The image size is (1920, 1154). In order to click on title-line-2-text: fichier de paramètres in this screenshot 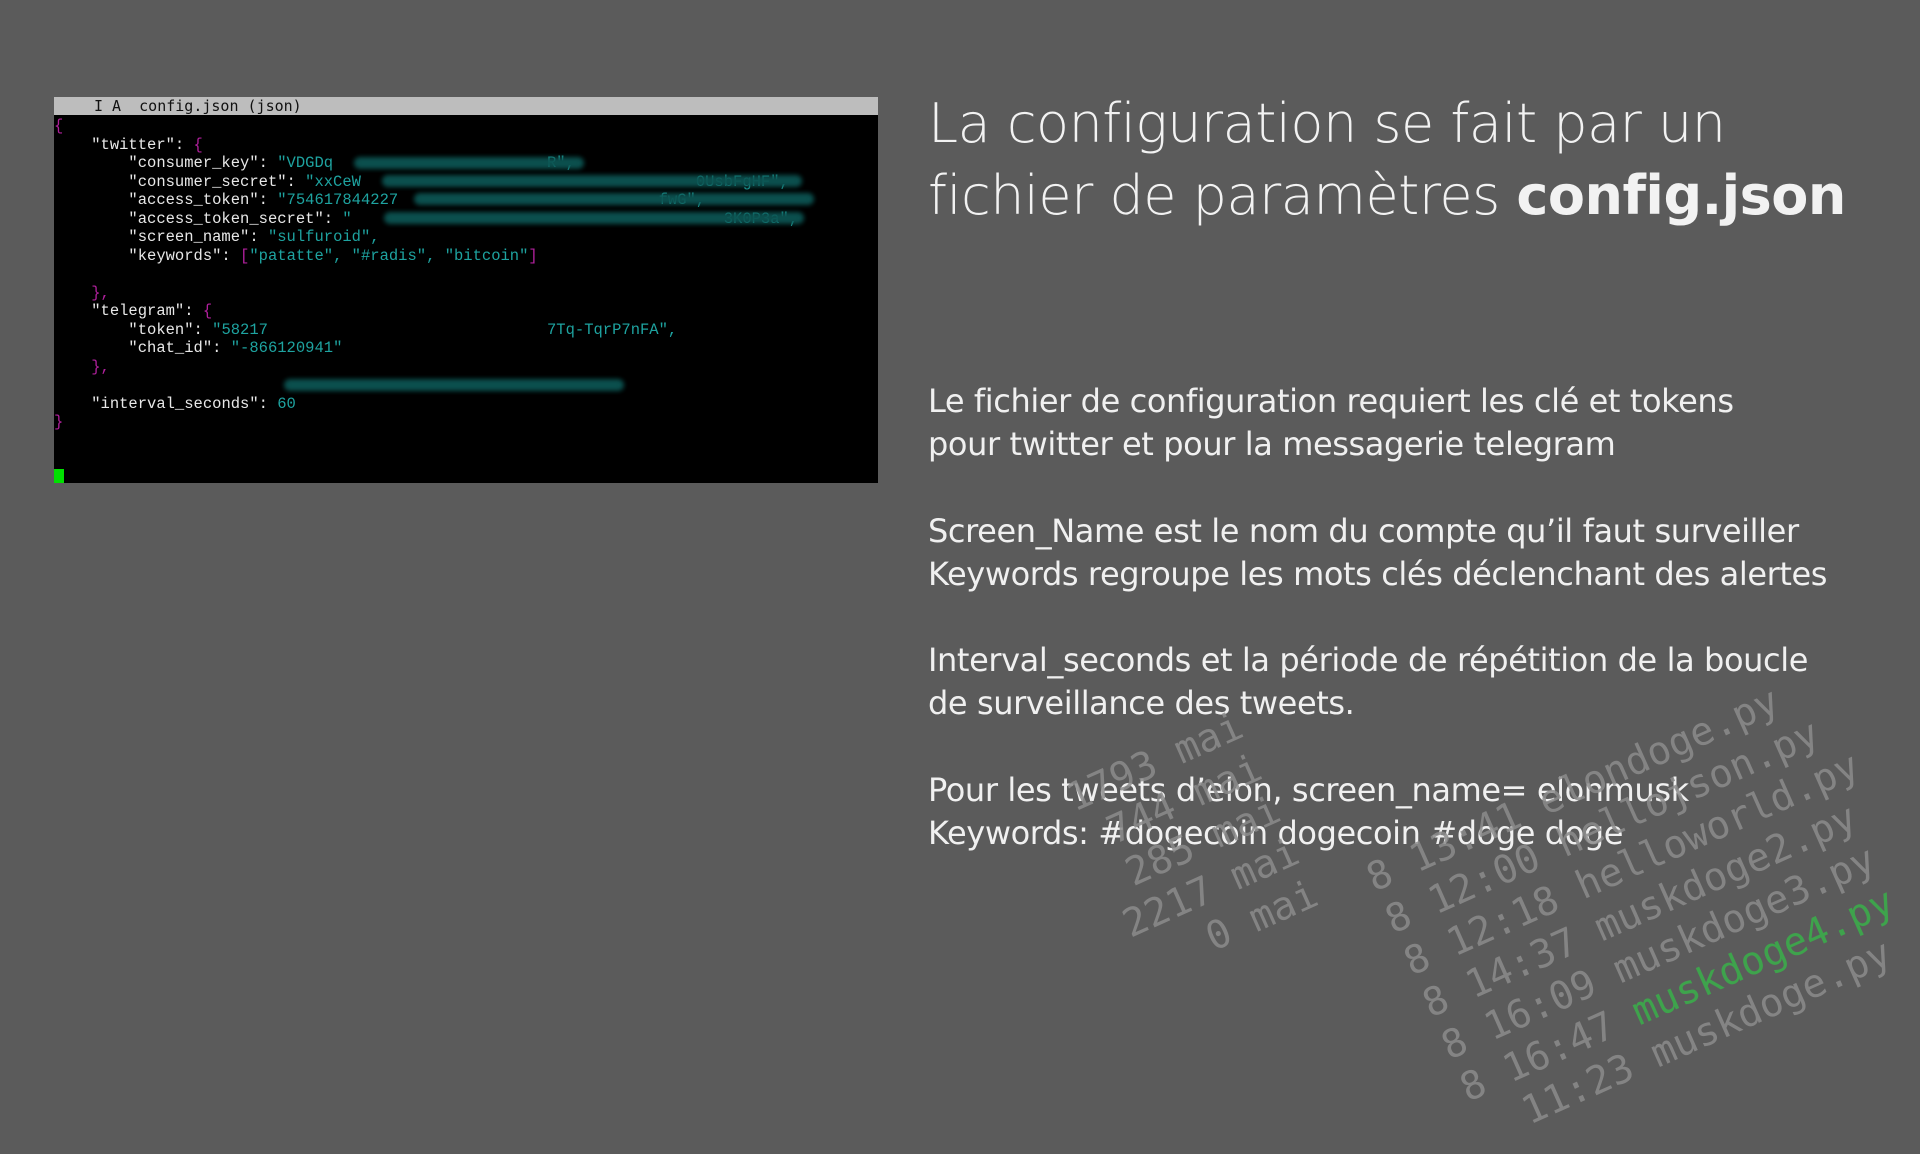, I will do `click(1222, 195)`.